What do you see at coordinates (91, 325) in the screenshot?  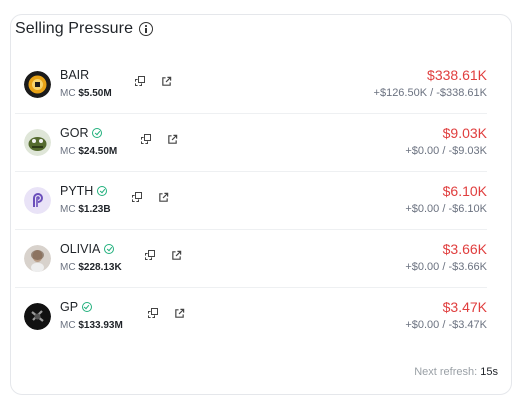 I see `market-cap: MC $133.93M` at bounding box center [91, 325].